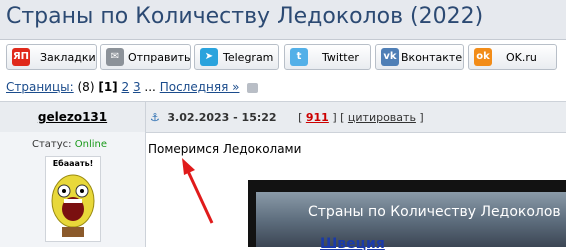  I want to click on ok-icon: ok, so click(483, 57).